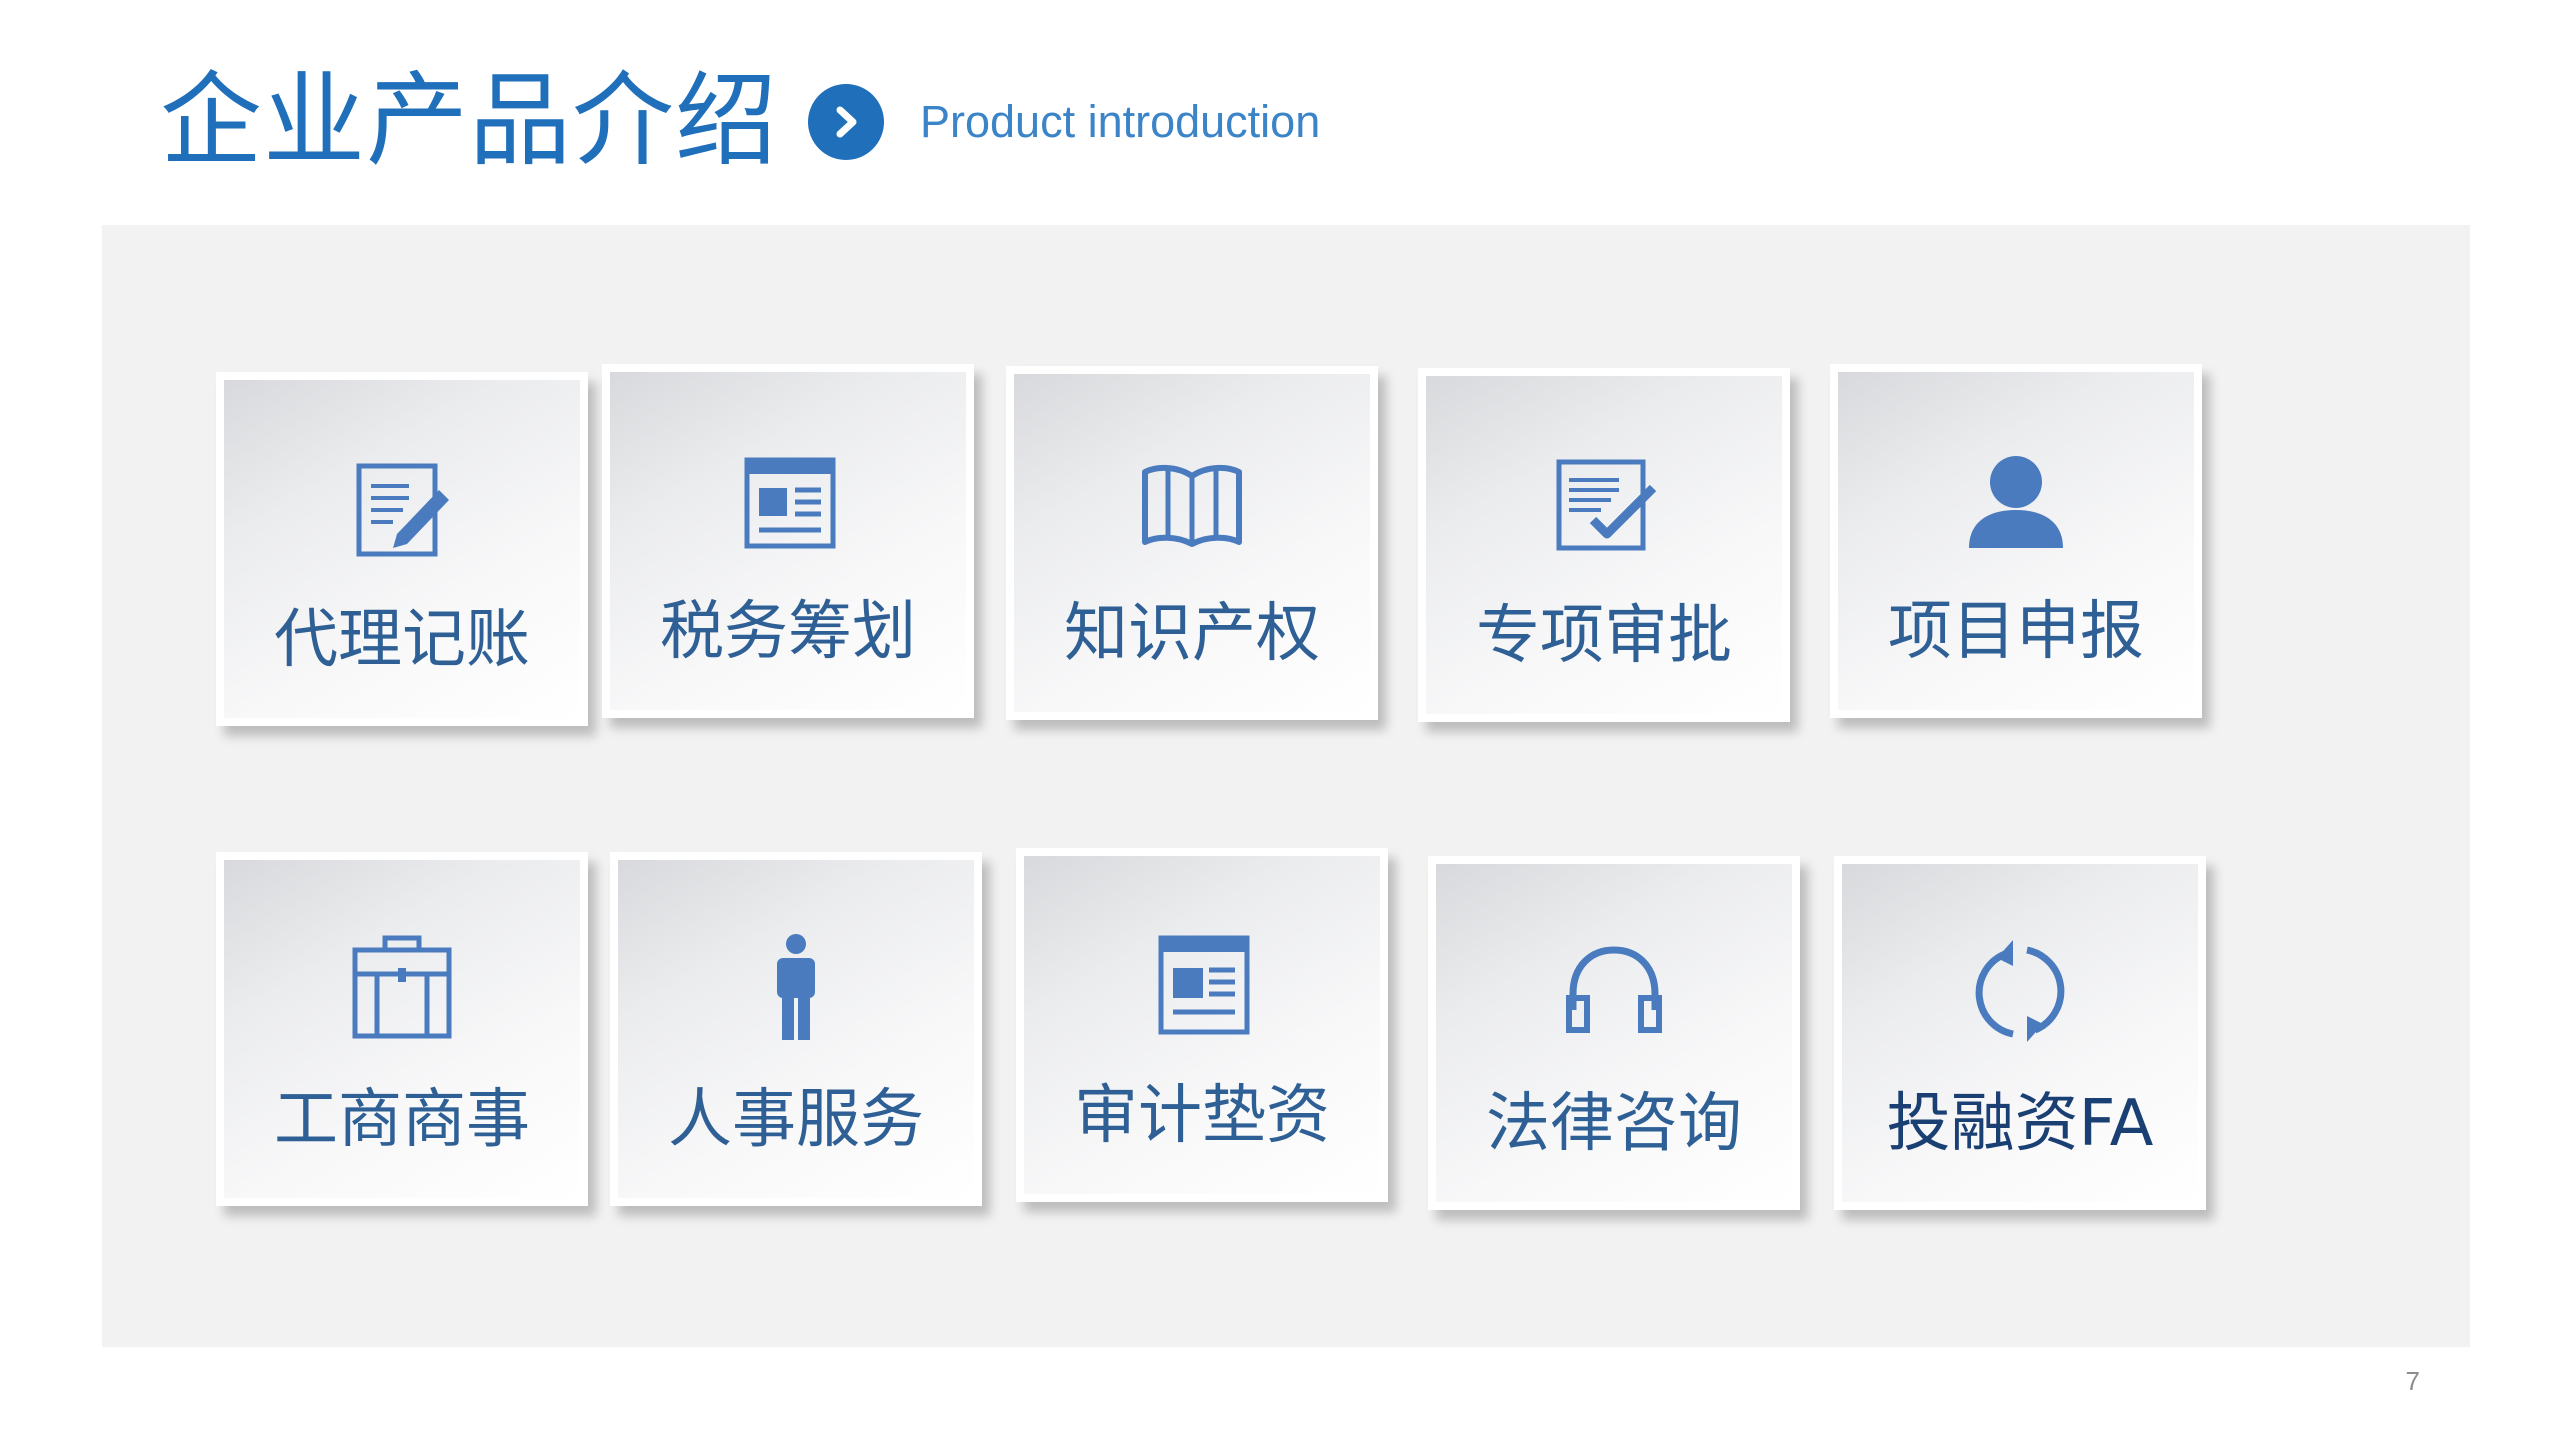 This screenshot has height=1440, width=2560. What do you see at coordinates (2016, 632) in the screenshot?
I see `tile-label: 项目申报` at bounding box center [2016, 632].